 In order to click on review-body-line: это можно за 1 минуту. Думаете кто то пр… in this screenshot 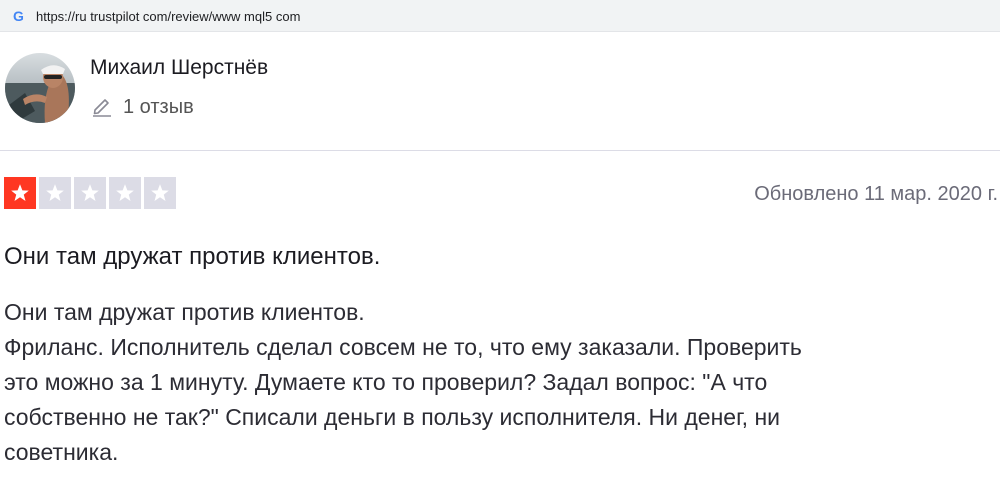, I will do `click(386, 382)`.